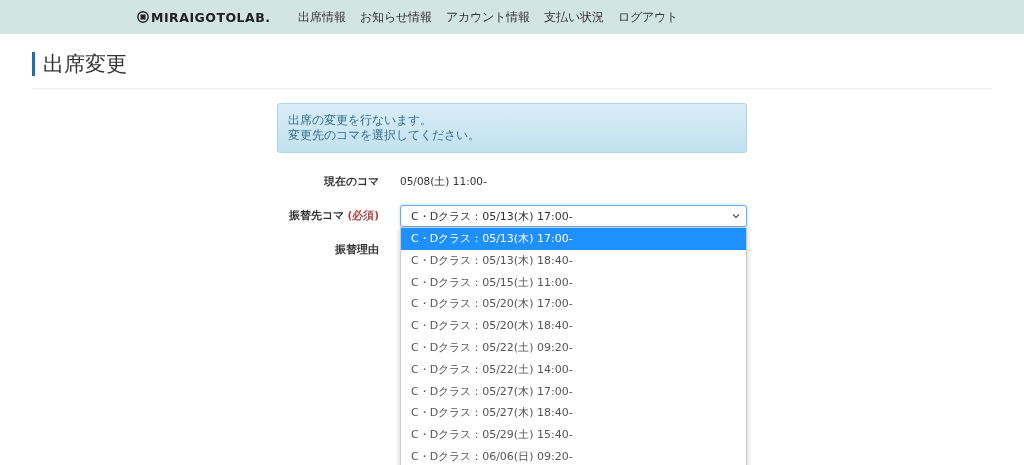  I want to click on logo-icon, so click(143, 17).